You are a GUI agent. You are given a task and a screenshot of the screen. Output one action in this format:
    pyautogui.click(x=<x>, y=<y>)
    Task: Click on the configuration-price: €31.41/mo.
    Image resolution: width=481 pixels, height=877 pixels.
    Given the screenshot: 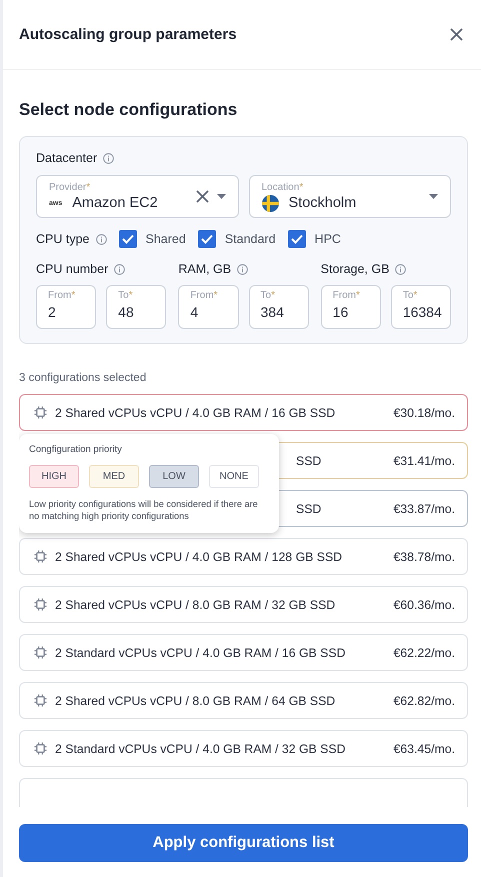 What is the action you would take?
    pyautogui.click(x=424, y=461)
    